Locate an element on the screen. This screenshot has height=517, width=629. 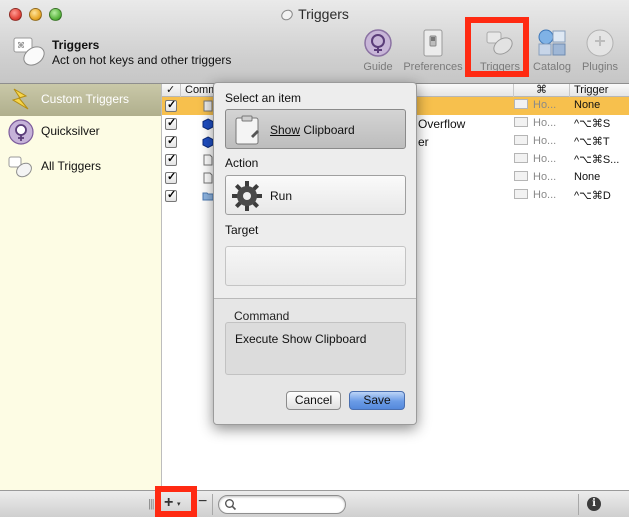
catalog-icon is located at coordinates (552, 42).